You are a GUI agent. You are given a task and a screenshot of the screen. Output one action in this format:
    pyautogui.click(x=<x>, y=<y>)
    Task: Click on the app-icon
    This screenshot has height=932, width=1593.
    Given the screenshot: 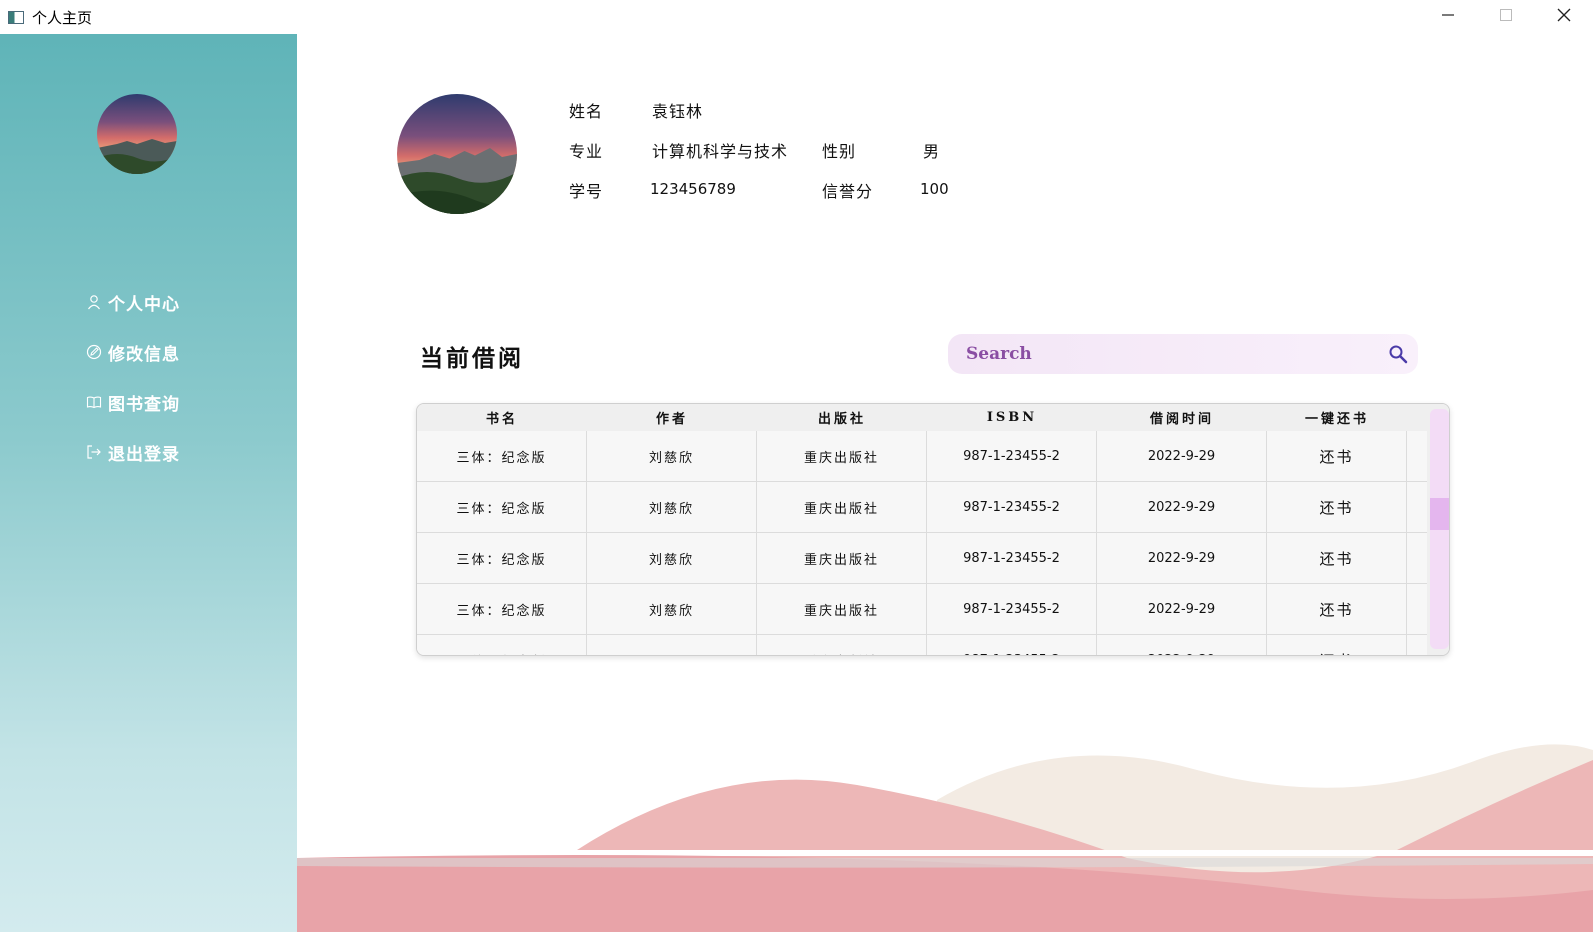 What is the action you would take?
    pyautogui.click(x=16, y=17)
    